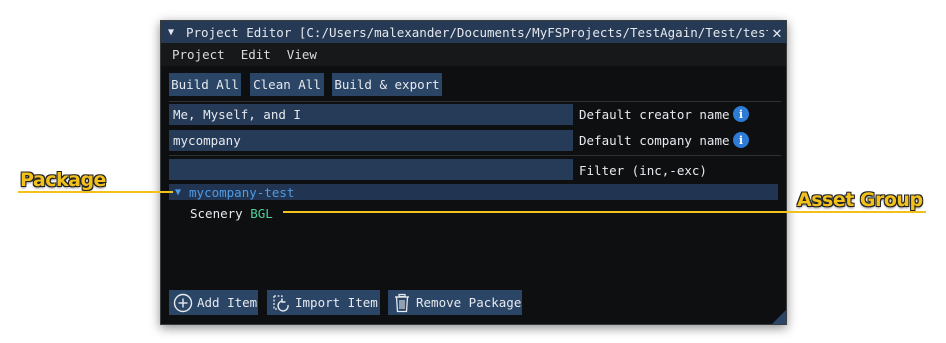 The width and height of the screenshot is (946, 343). I want to click on menu-edit: Edit, so click(256, 54).